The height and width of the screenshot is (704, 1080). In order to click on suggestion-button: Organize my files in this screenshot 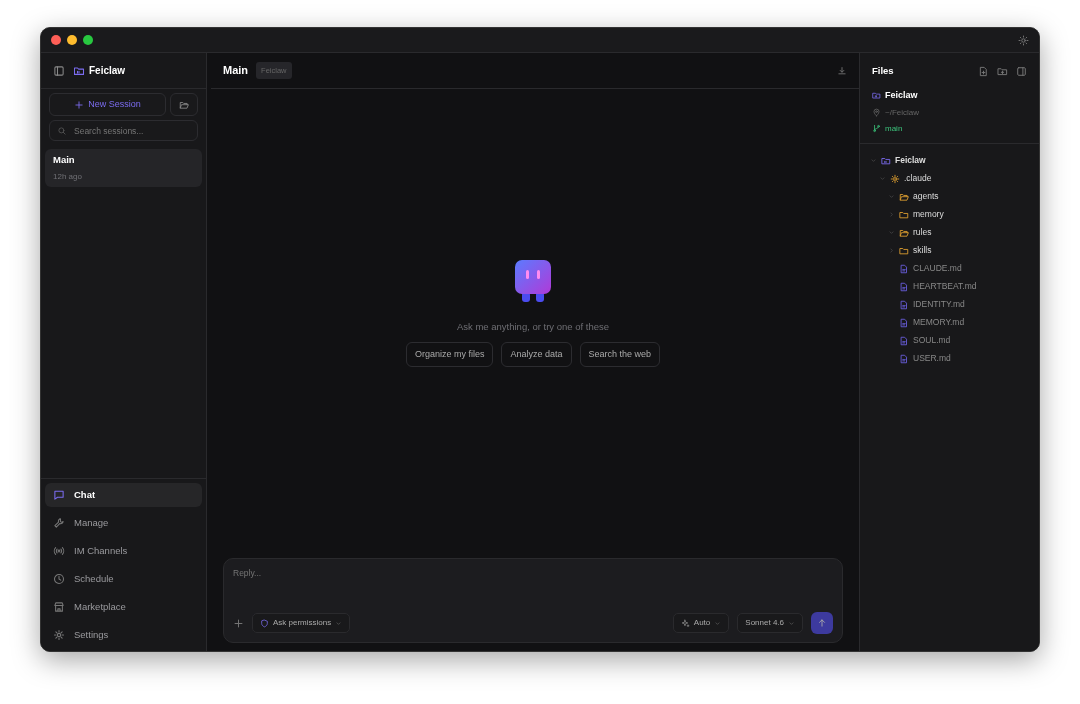, I will do `click(449, 354)`.